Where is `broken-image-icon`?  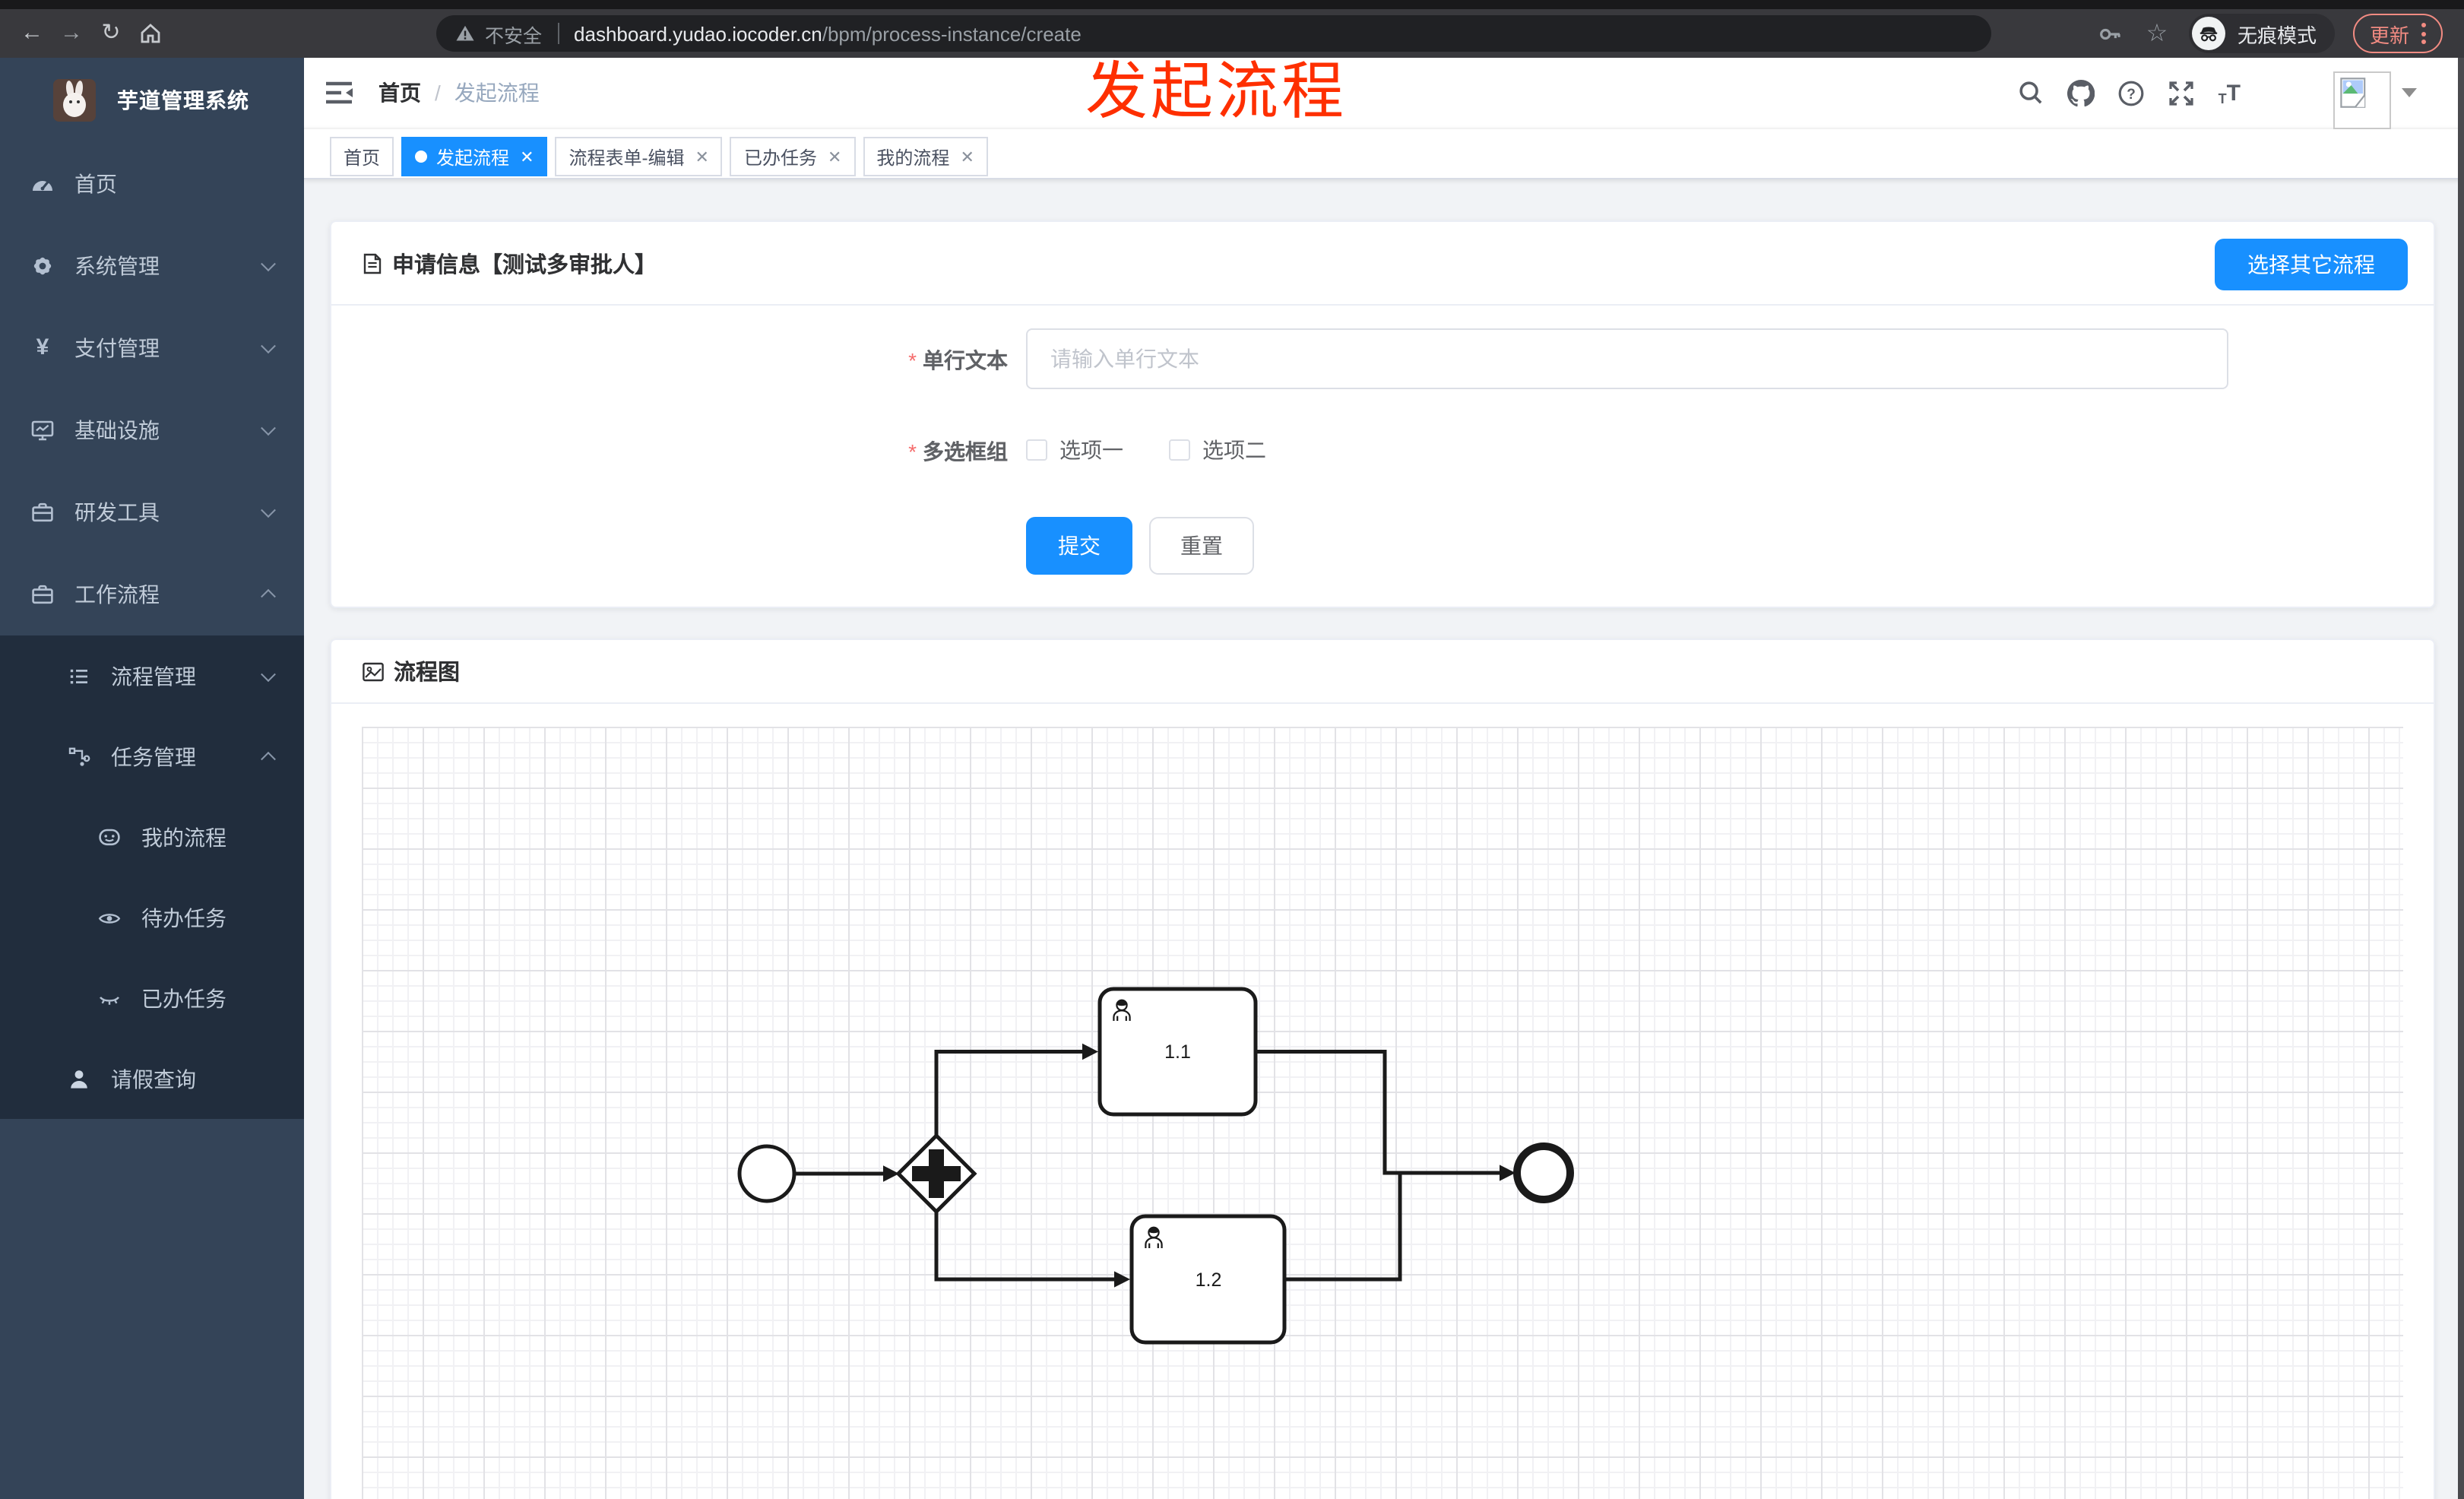 broken-image-icon is located at coordinates (2353, 93).